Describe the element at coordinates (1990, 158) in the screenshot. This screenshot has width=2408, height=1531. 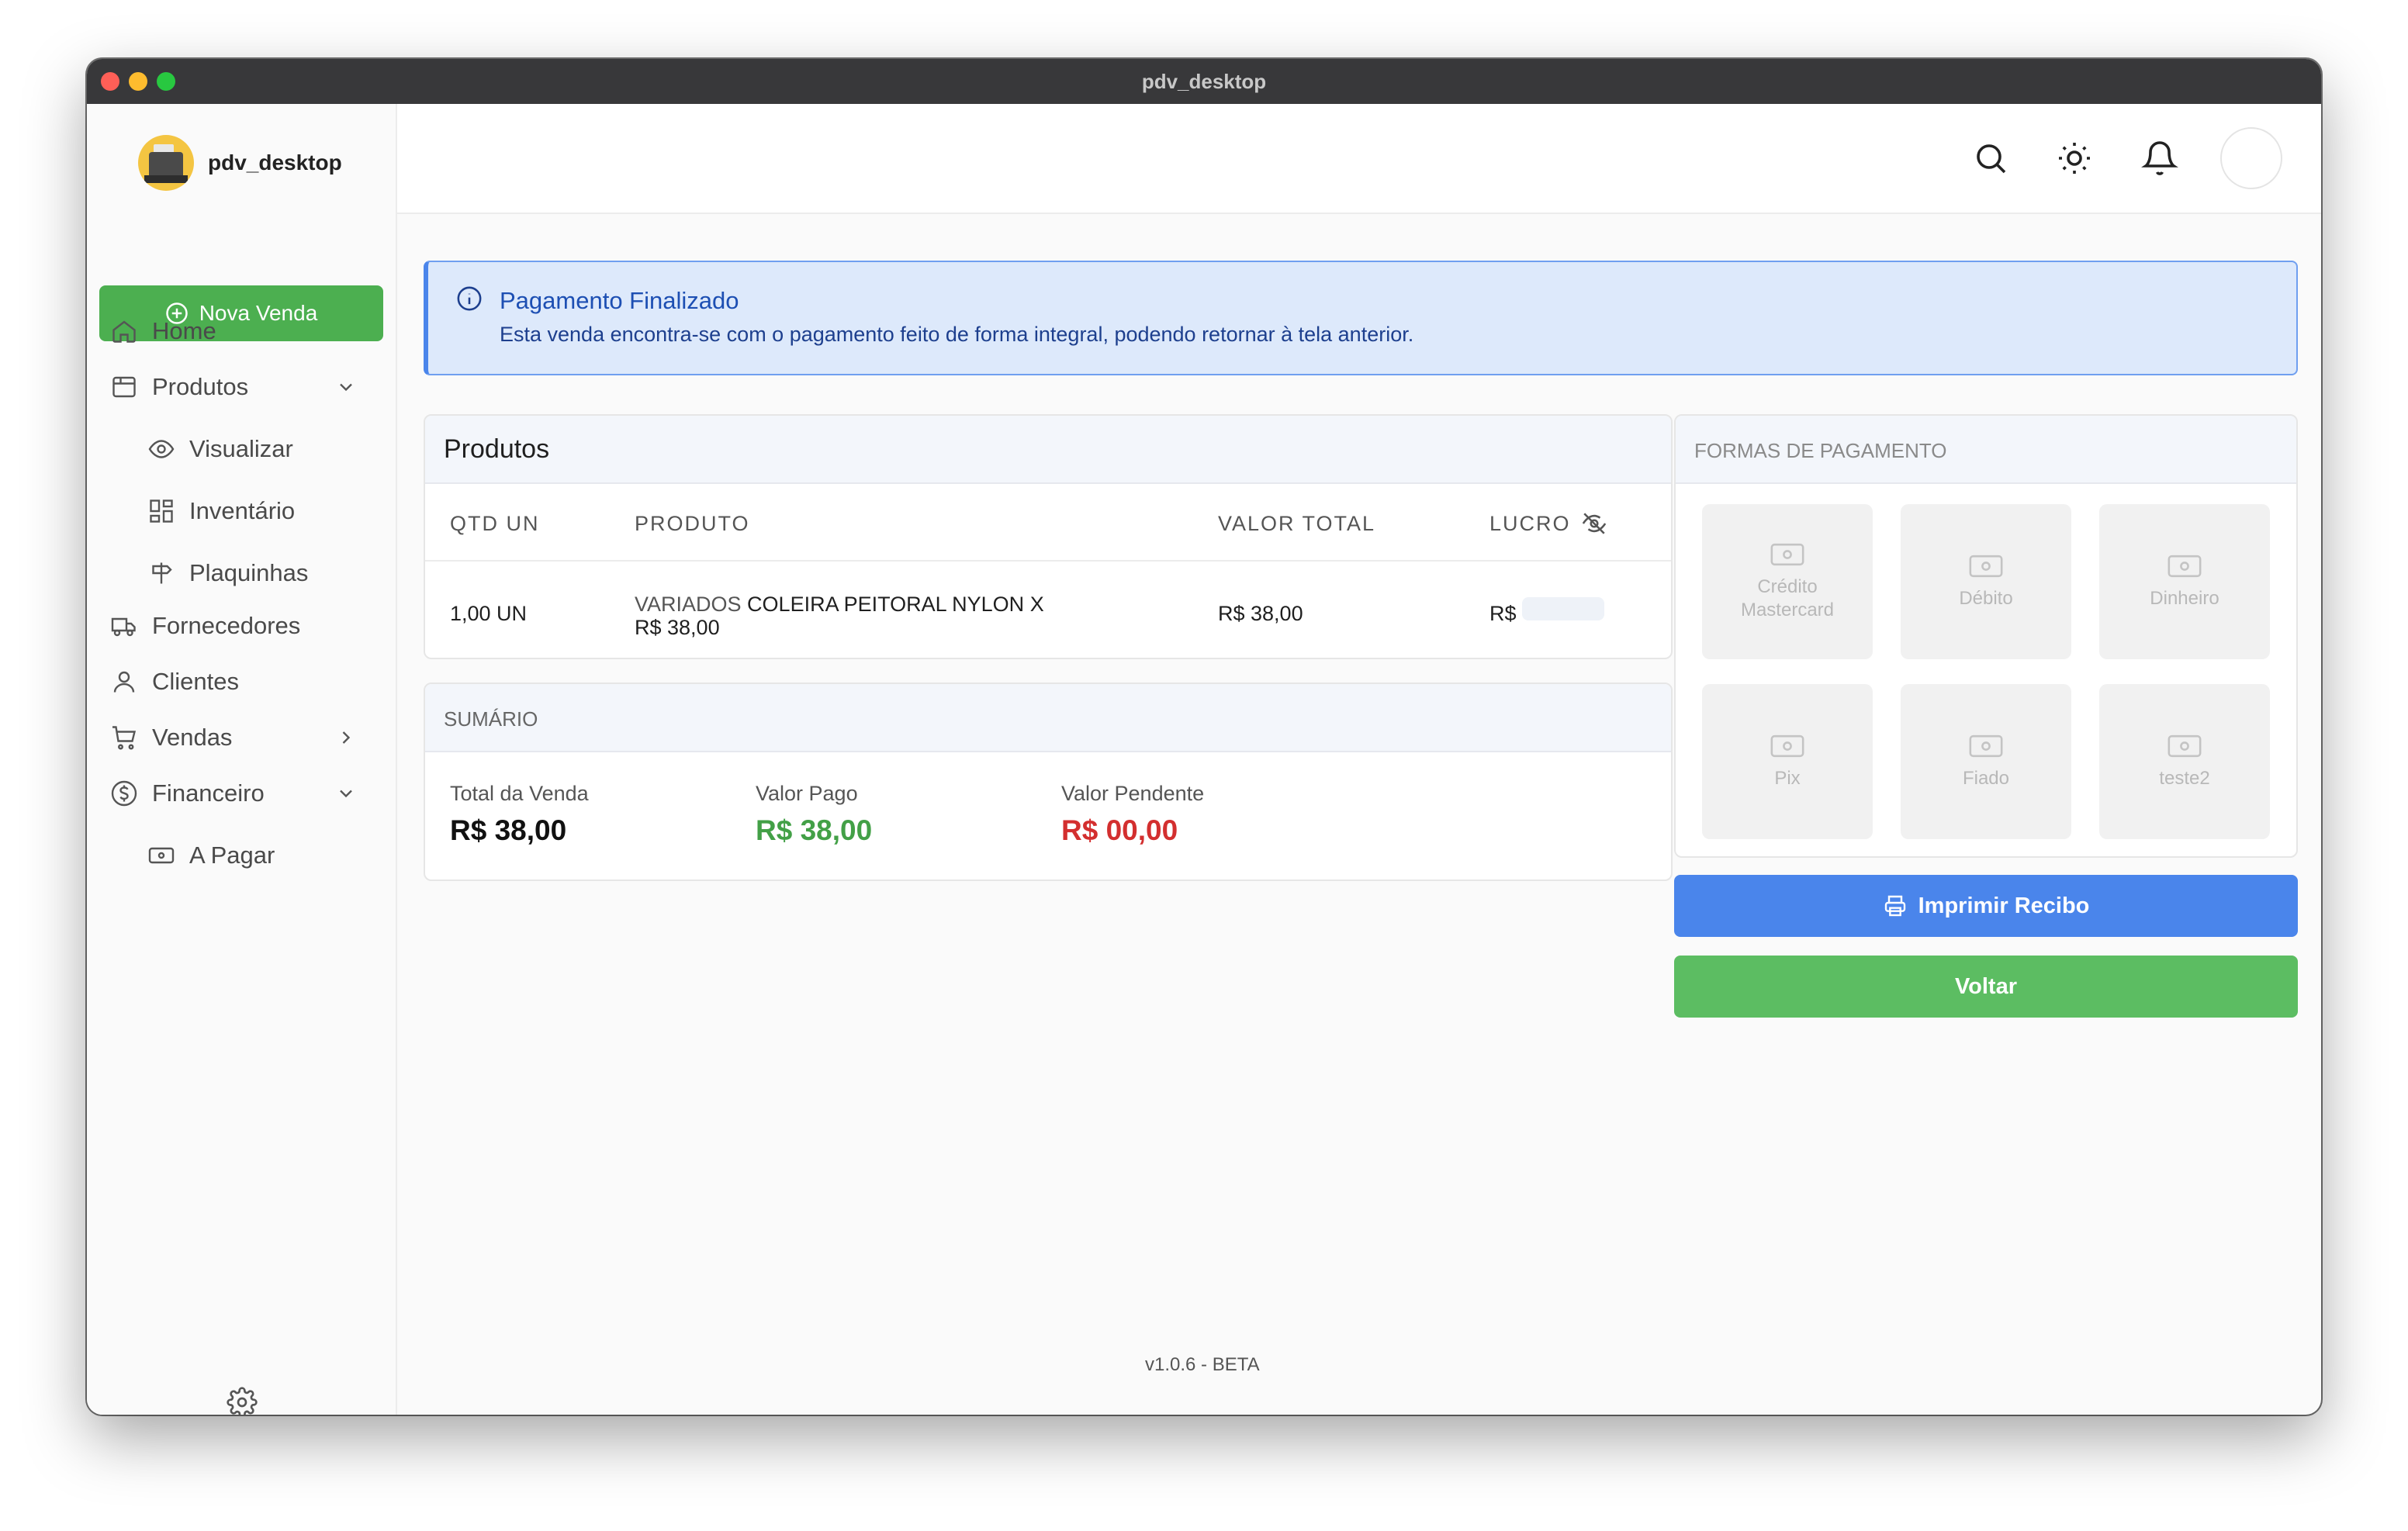
I see `search-icon` at that location.